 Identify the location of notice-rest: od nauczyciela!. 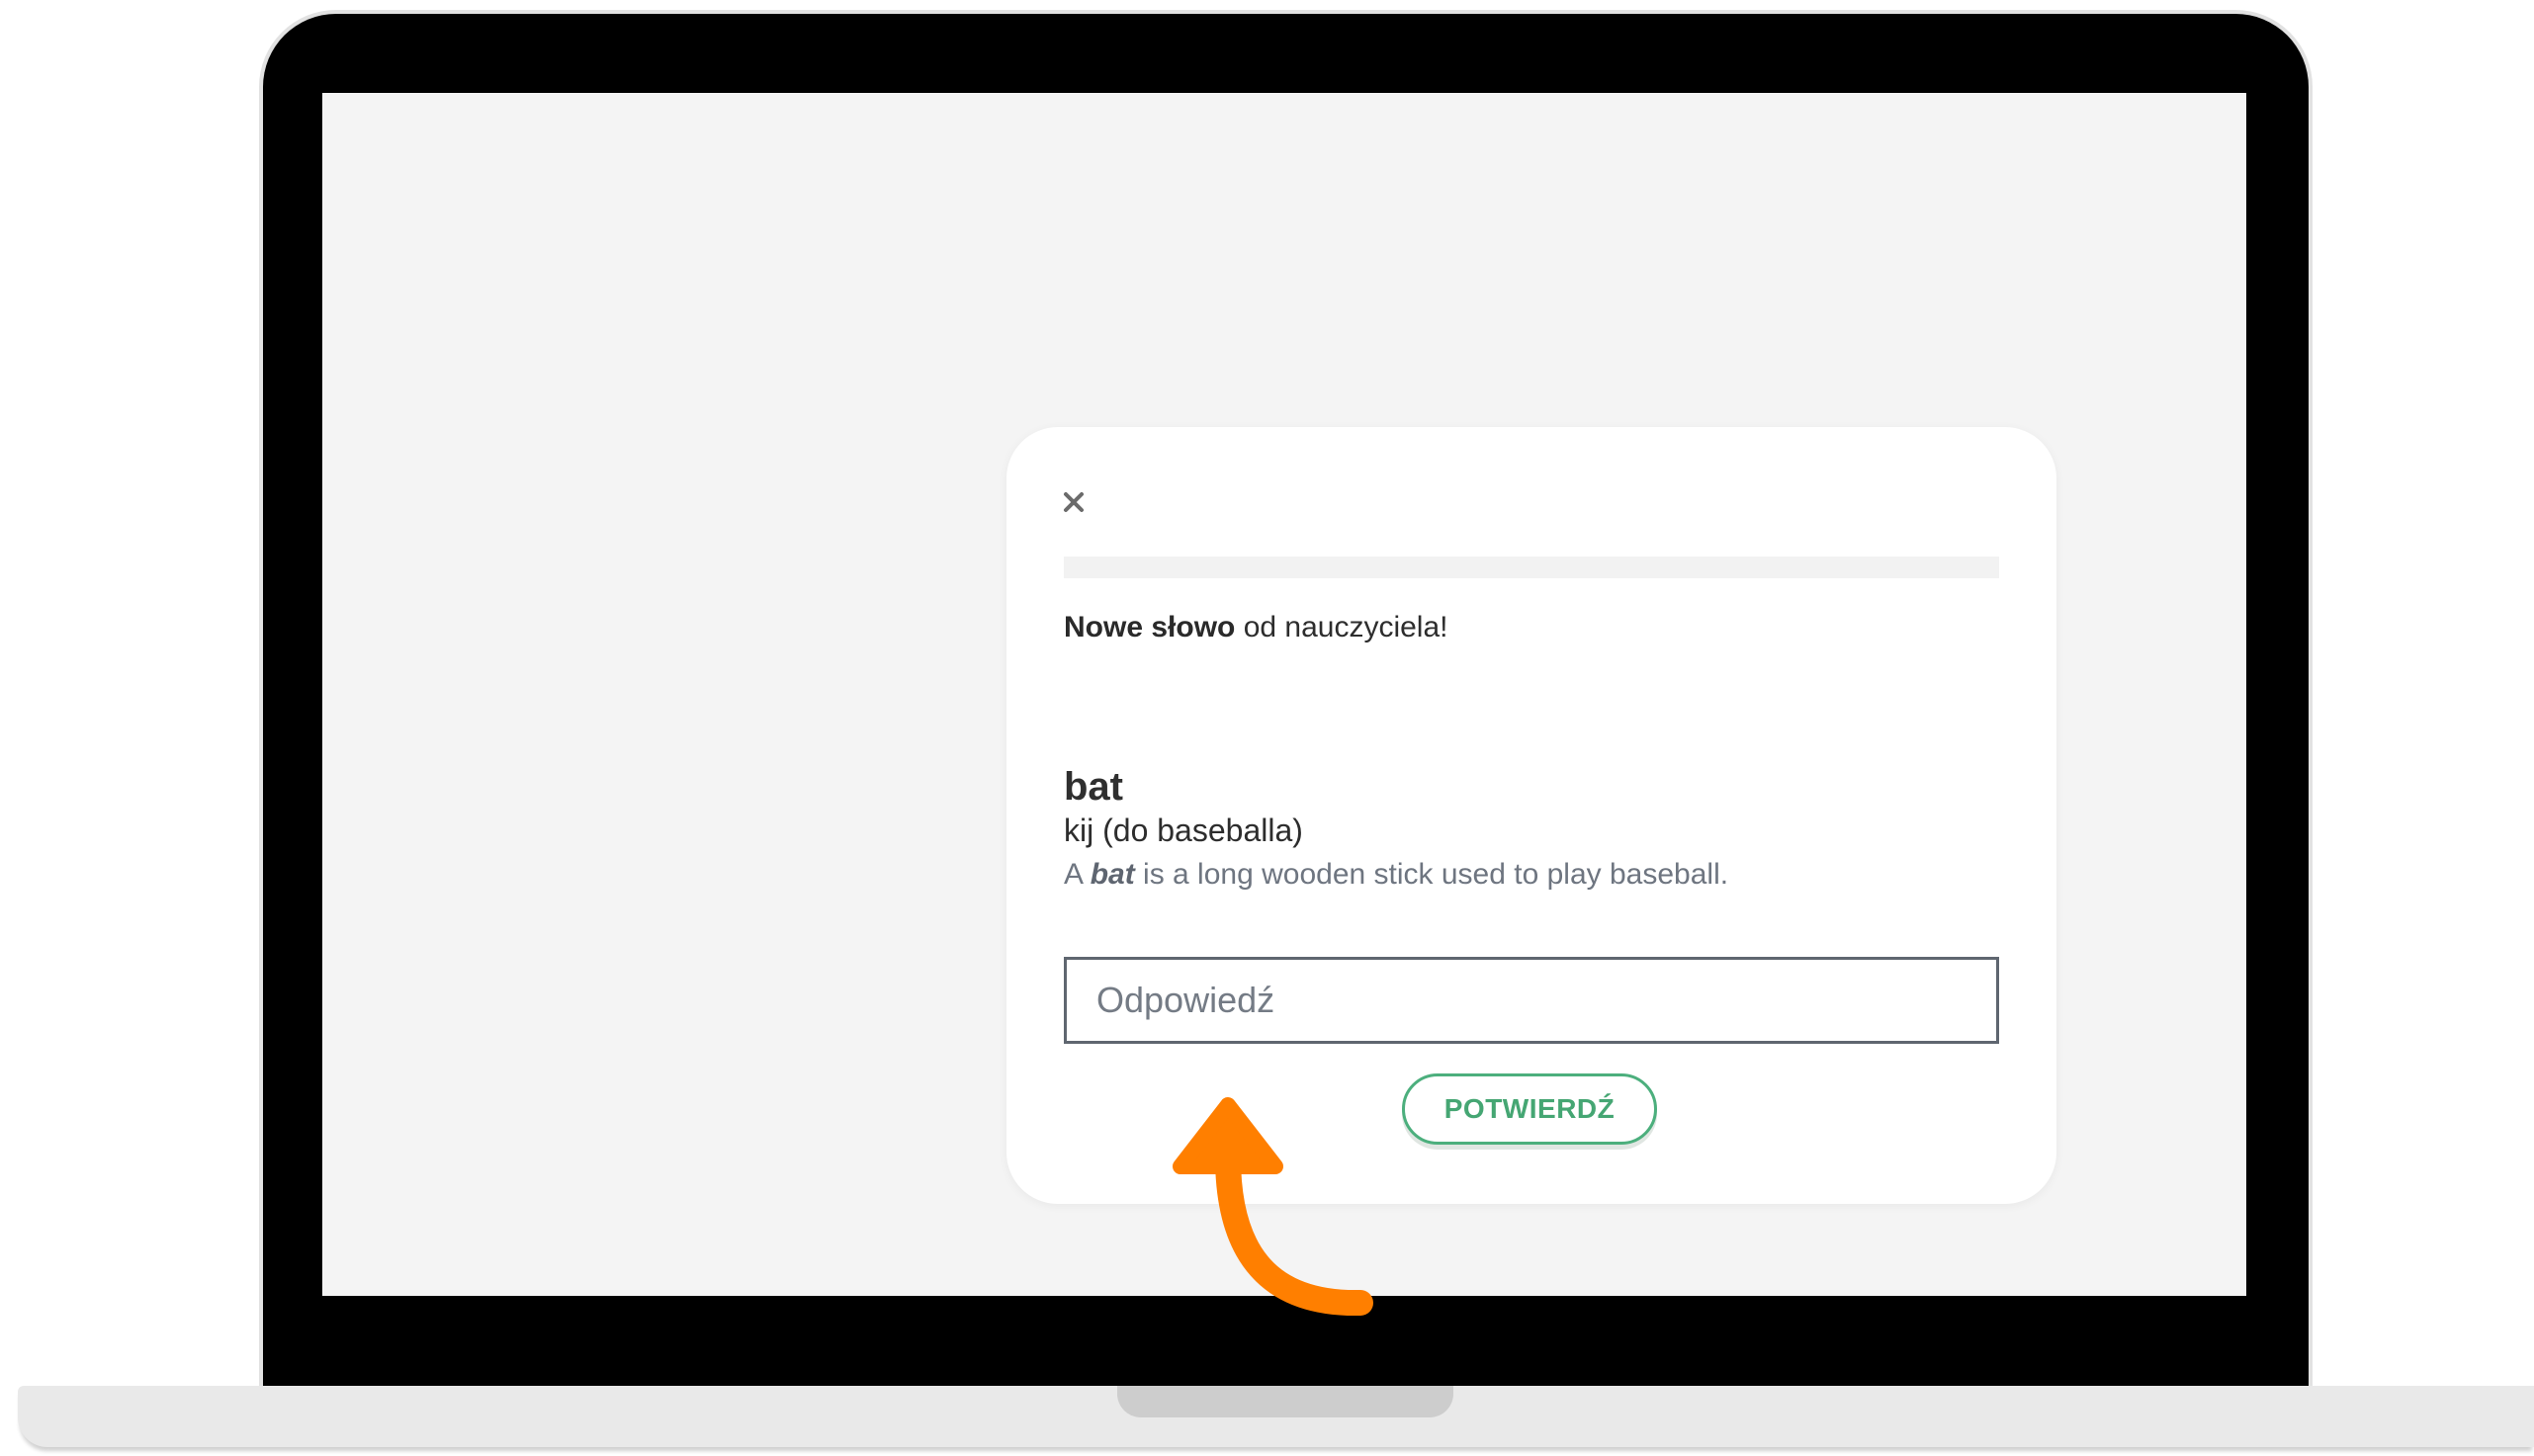
(1341, 627).